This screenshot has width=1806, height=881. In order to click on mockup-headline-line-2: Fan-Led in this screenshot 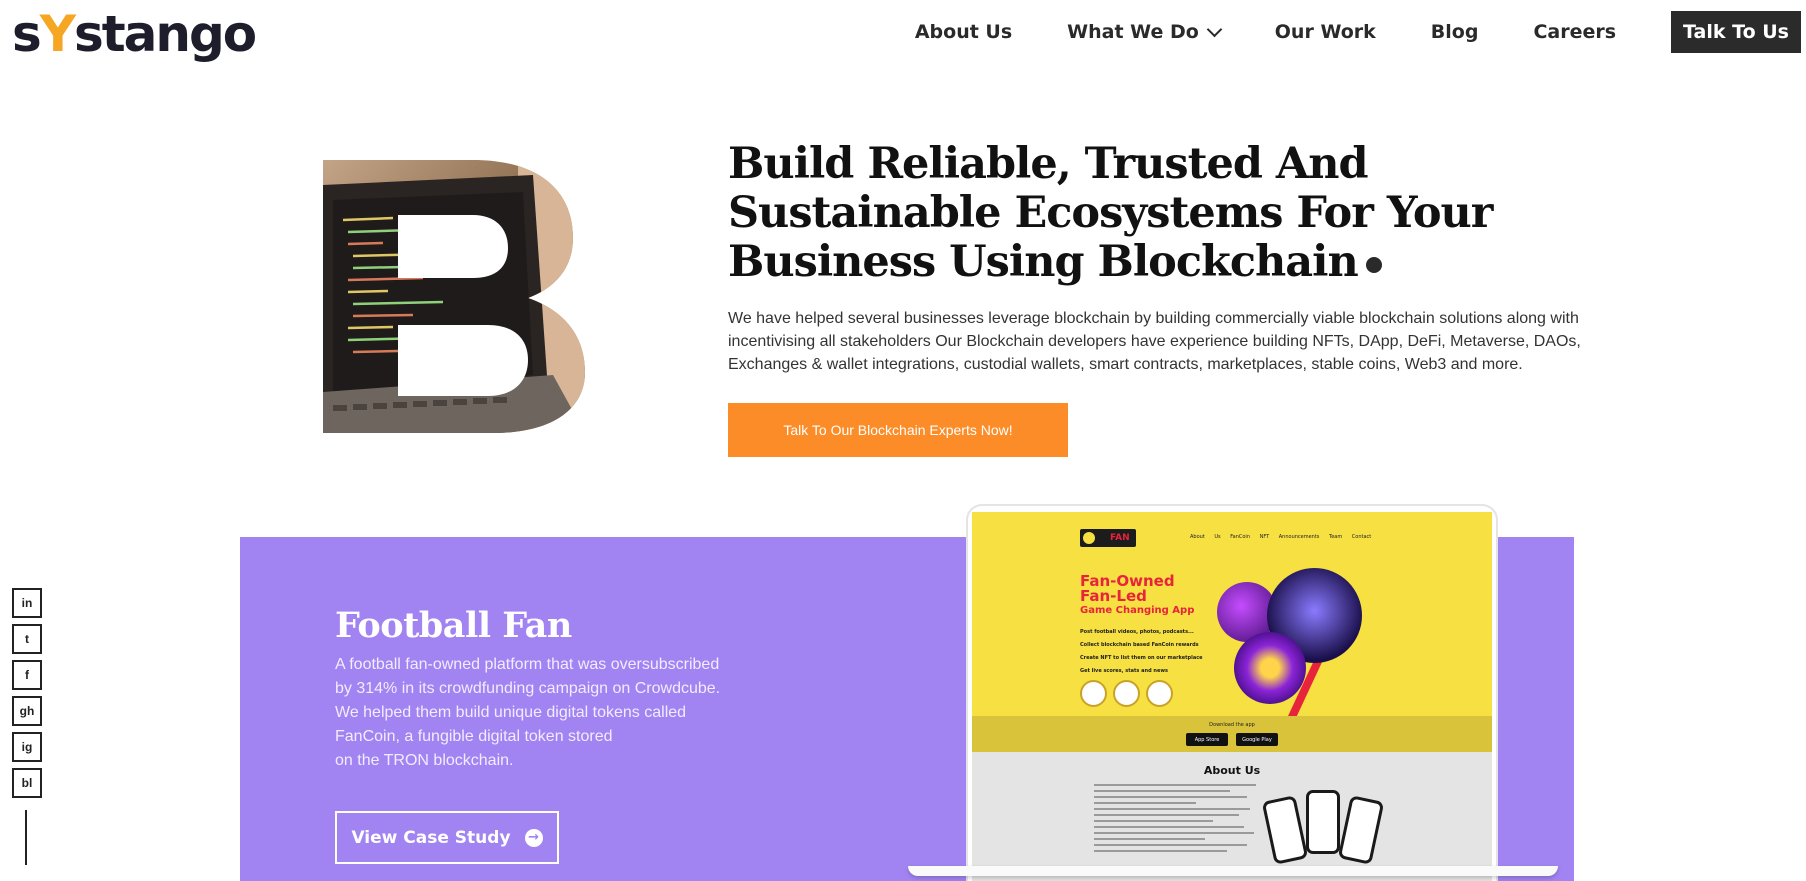, I will do `click(1113, 596)`.